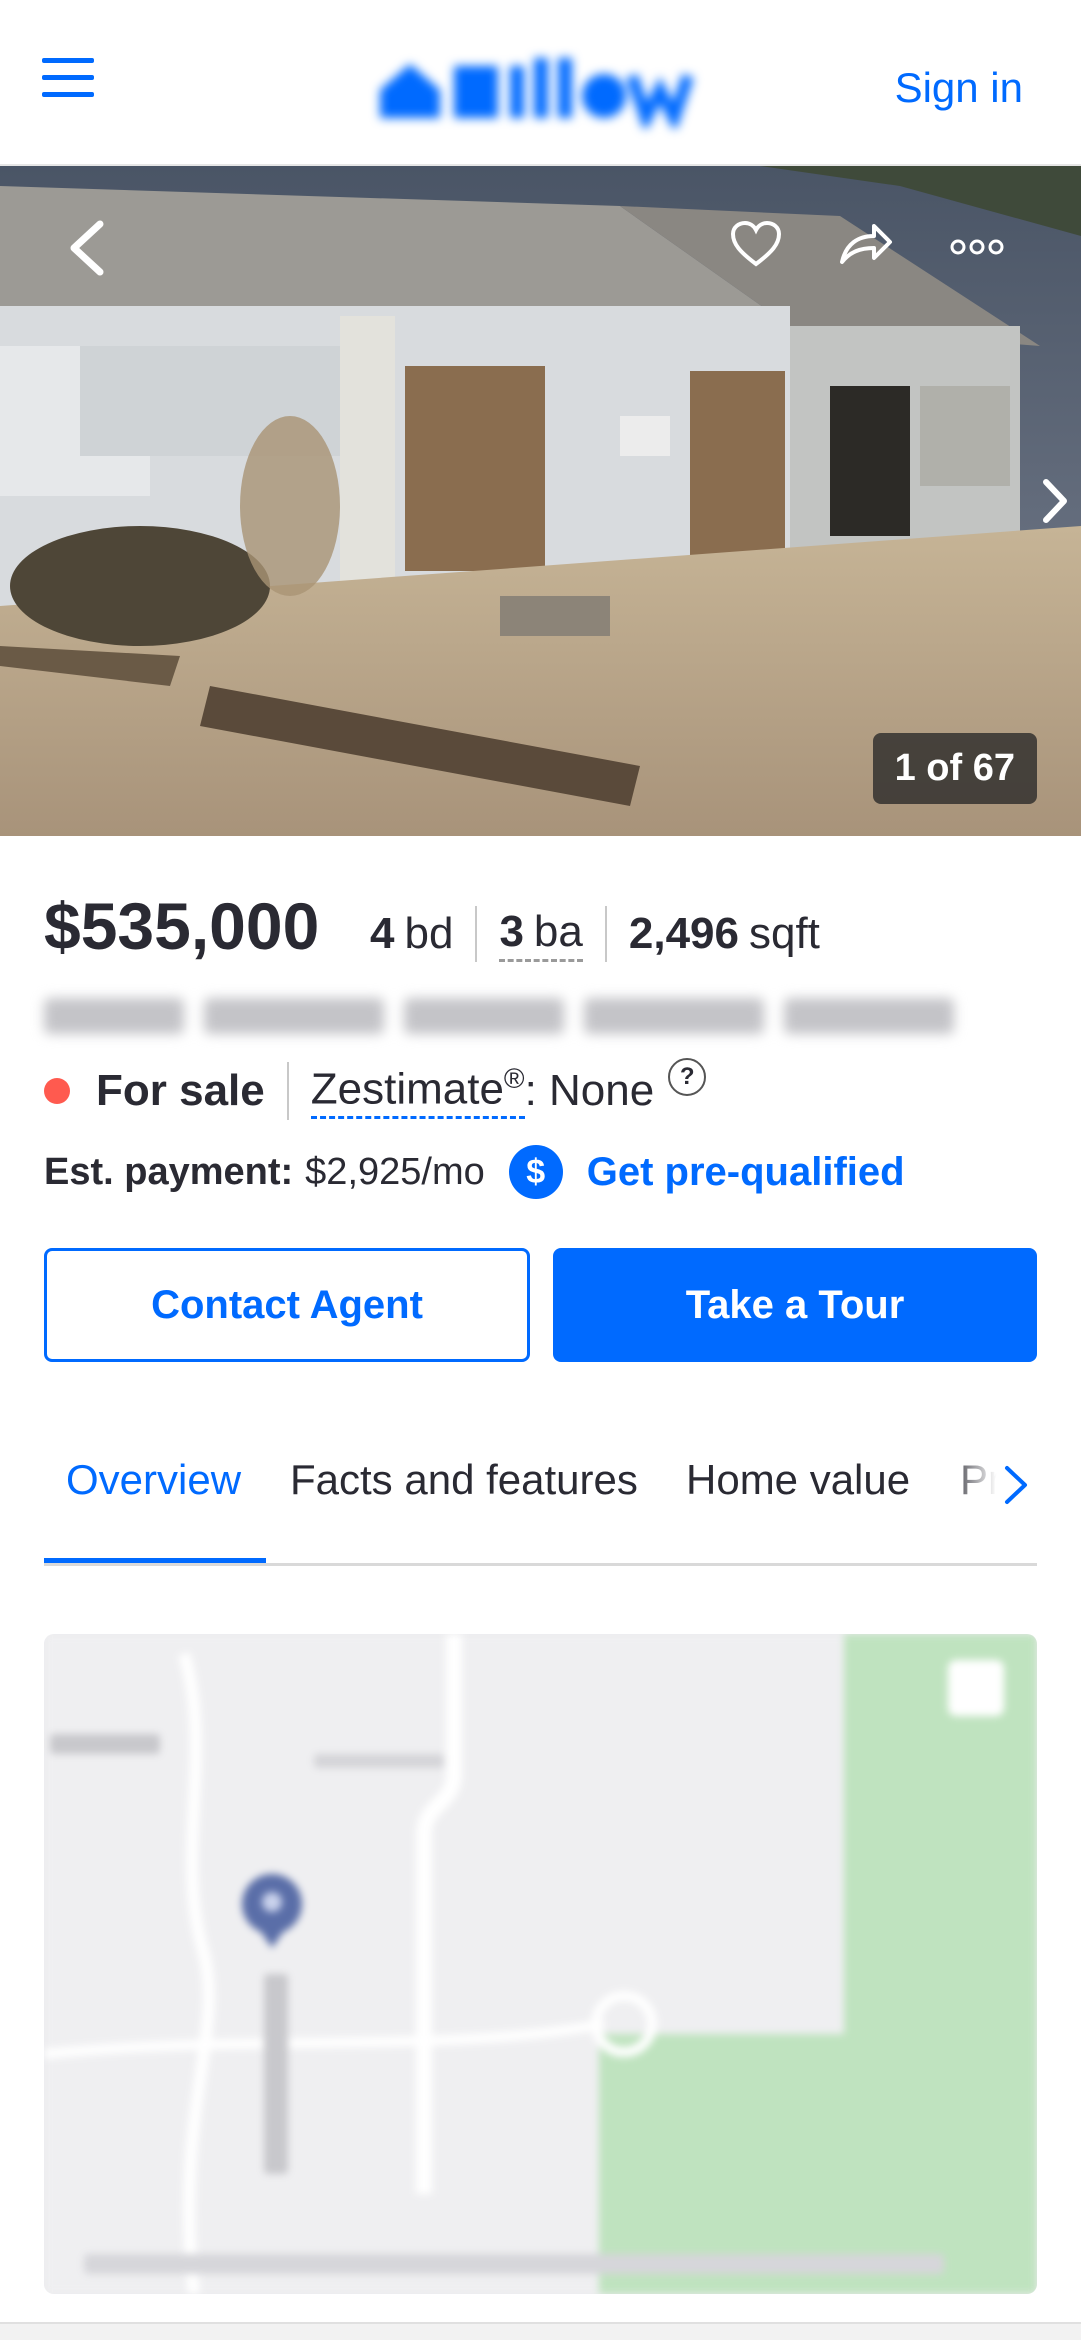 The image size is (1081, 2340). I want to click on payment-value: $2,925/mo, so click(395, 1171).